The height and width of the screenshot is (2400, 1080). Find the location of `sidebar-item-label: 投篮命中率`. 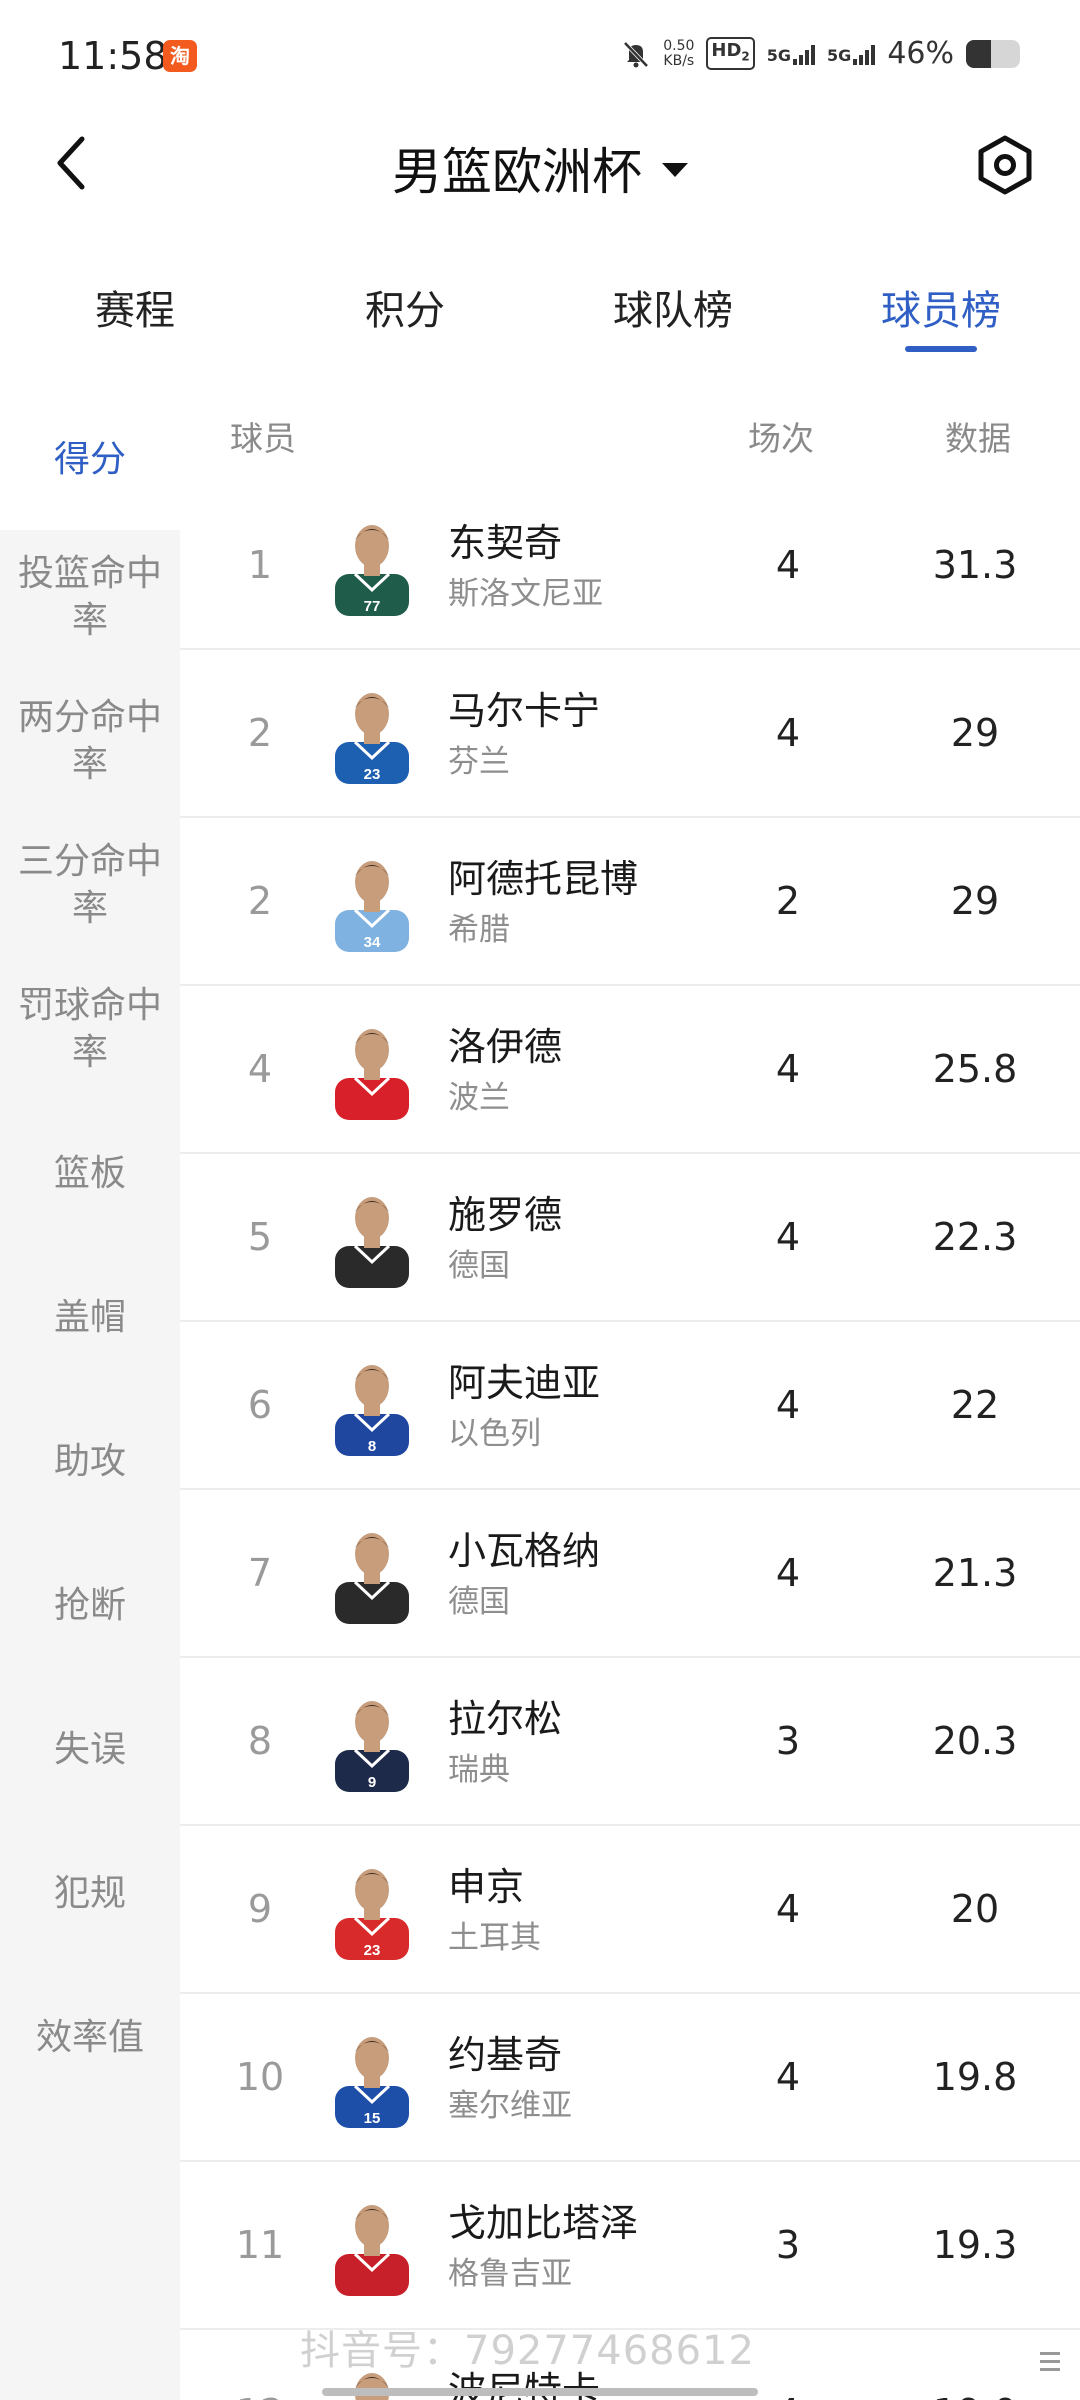

sidebar-item-label: 投篮命中率 is located at coordinates (89, 597).